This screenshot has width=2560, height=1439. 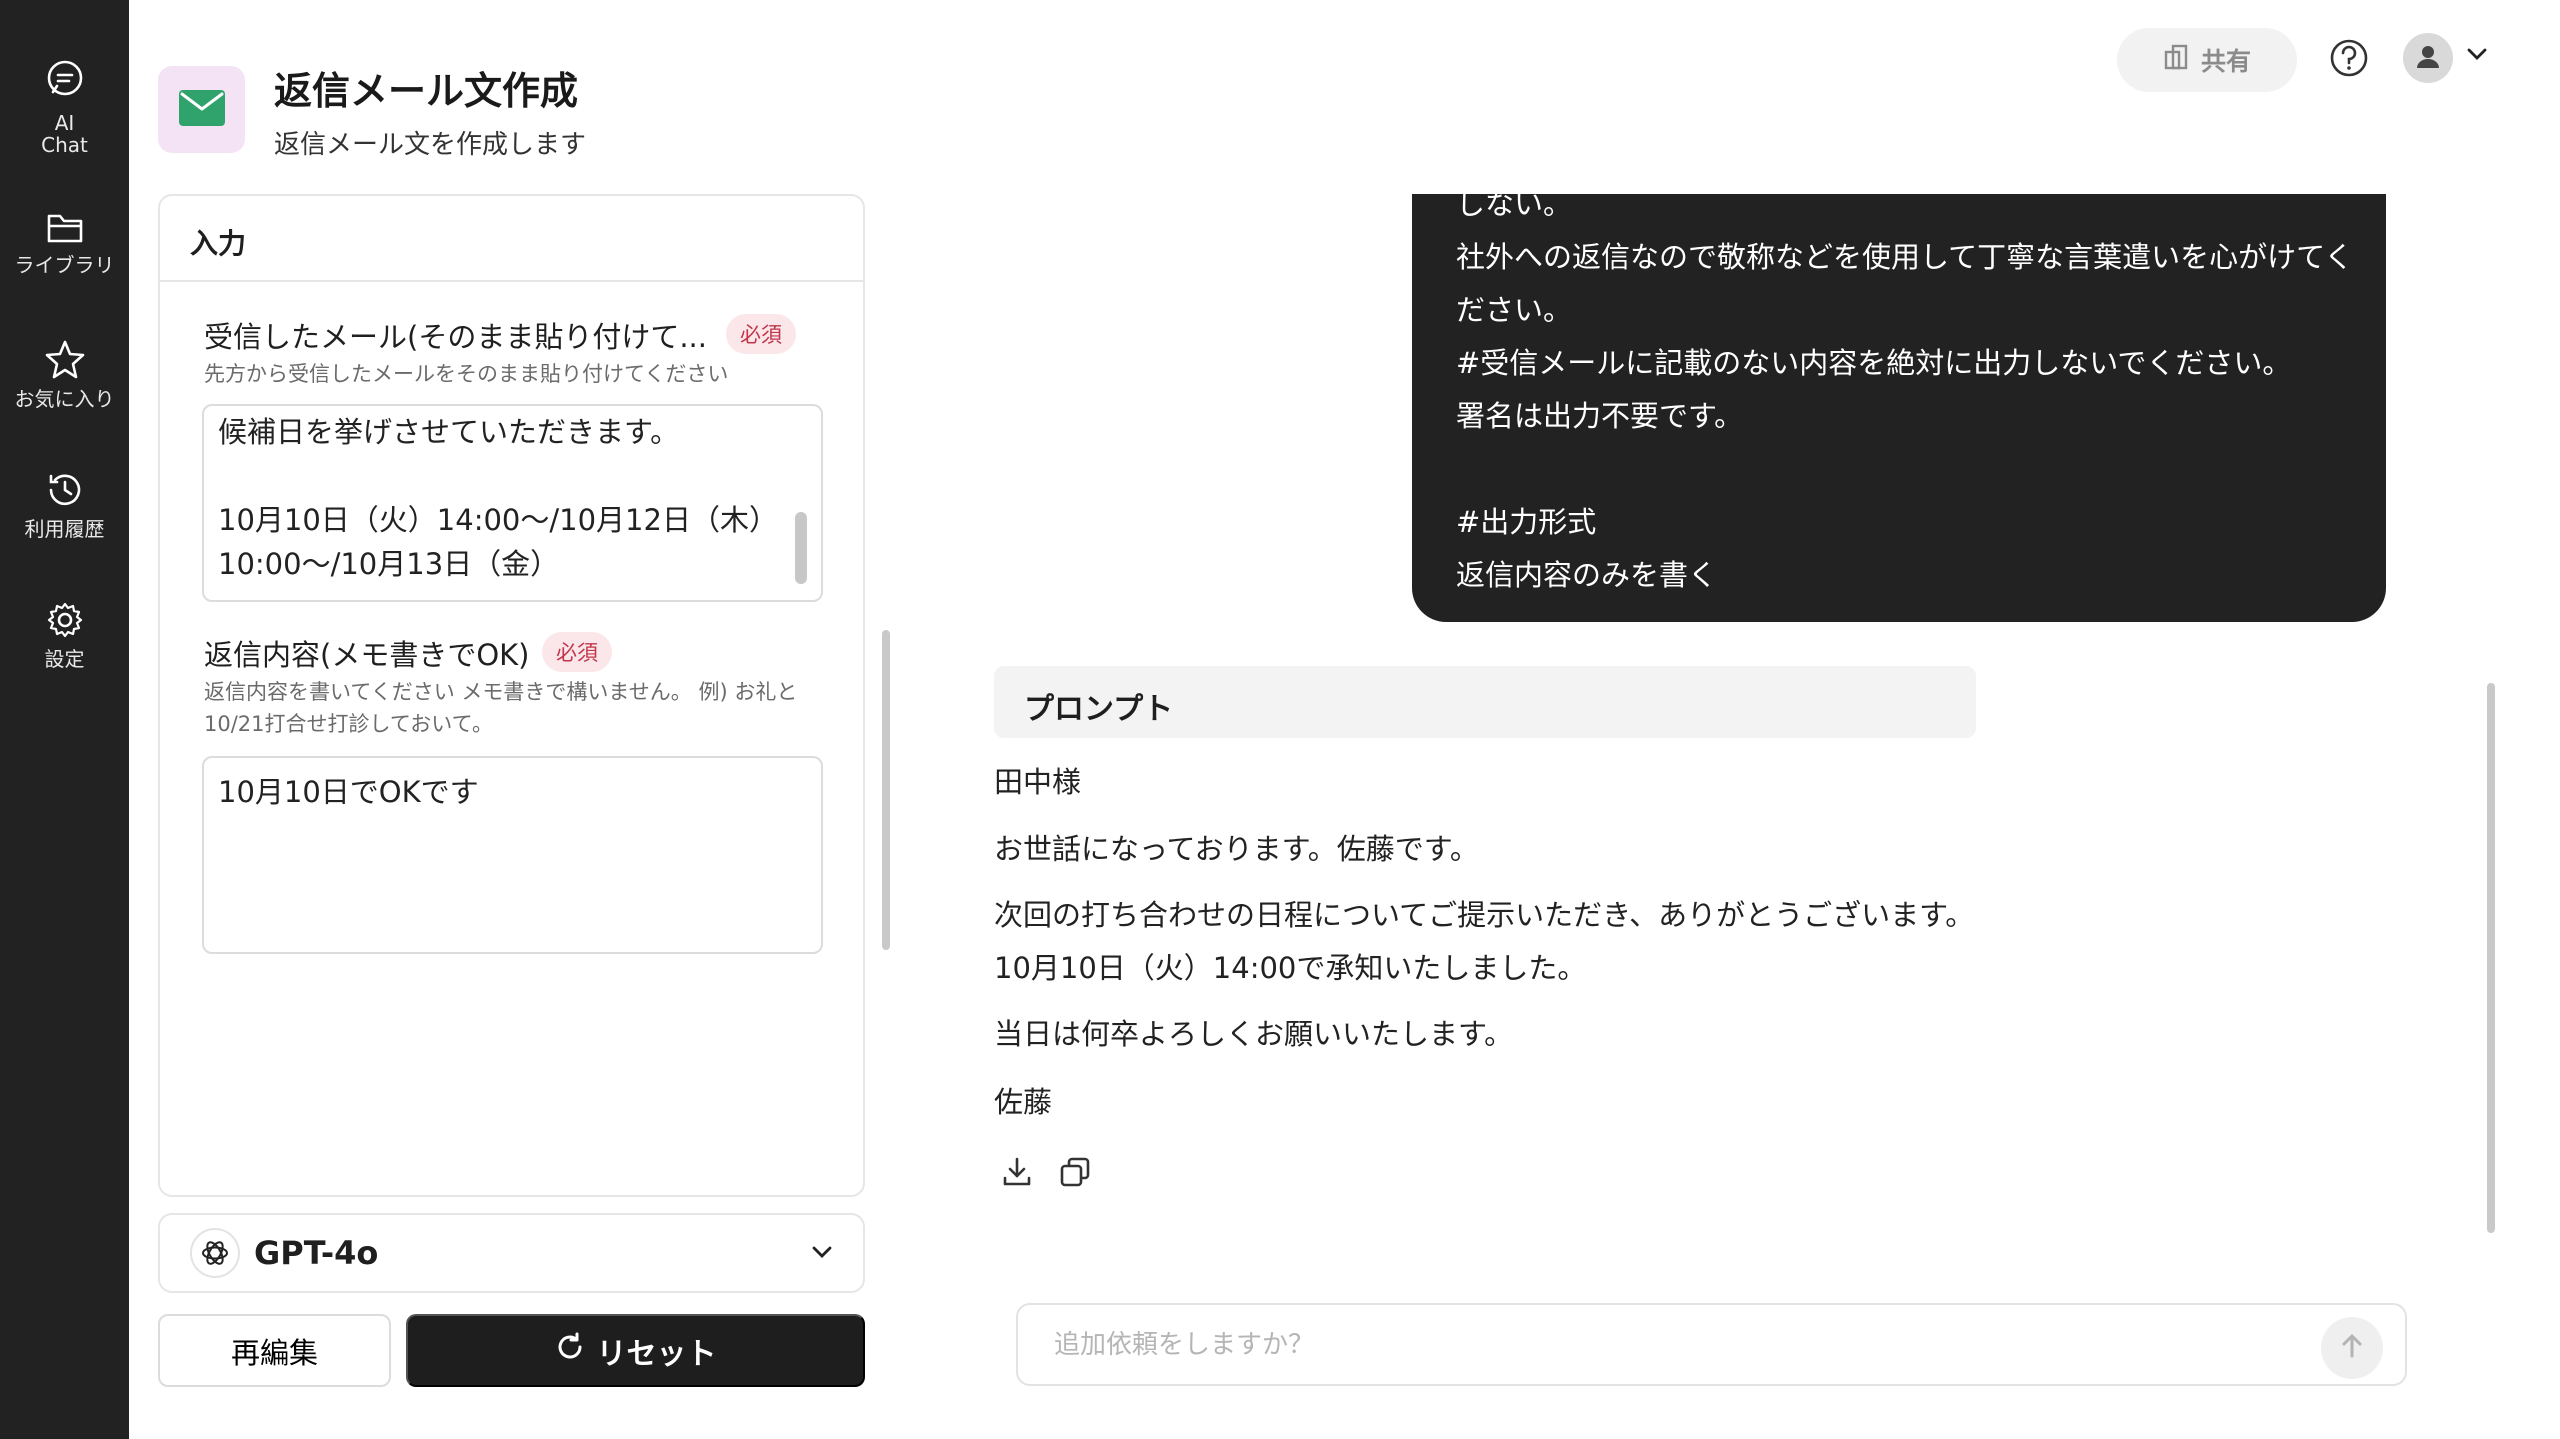 I want to click on sidebar-item-history: 利用履歴, so click(x=64, y=505).